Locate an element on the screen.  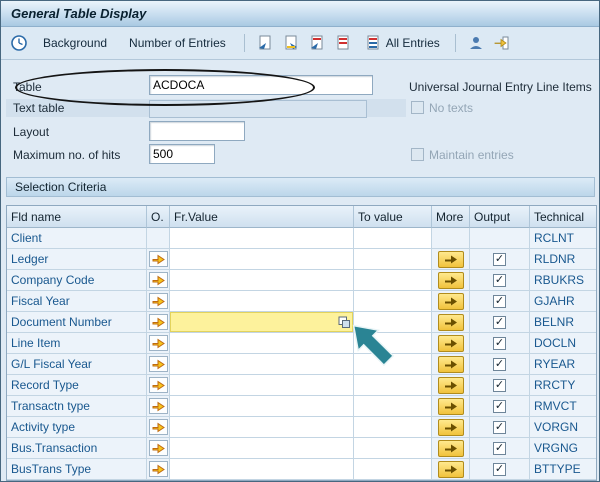
row-technical-name: VORGN is located at coordinates (556, 427).